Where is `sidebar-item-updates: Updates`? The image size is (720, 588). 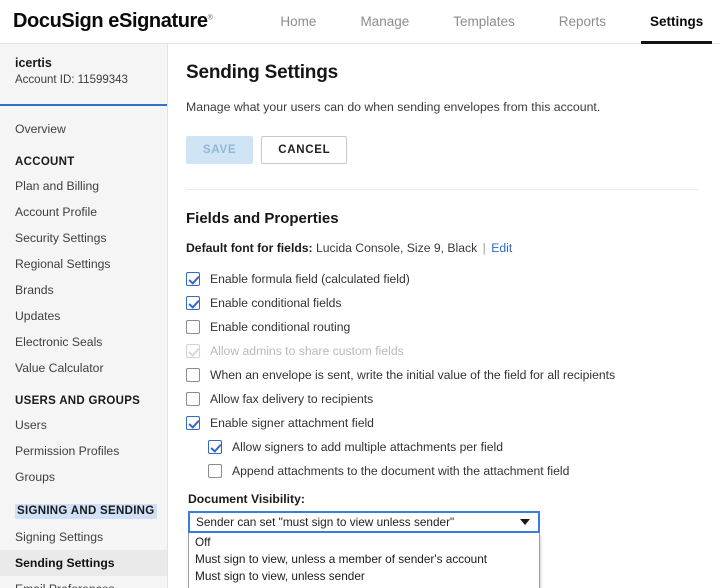 sidebar-item-updates: Updates is located at coordinates (83, 316).